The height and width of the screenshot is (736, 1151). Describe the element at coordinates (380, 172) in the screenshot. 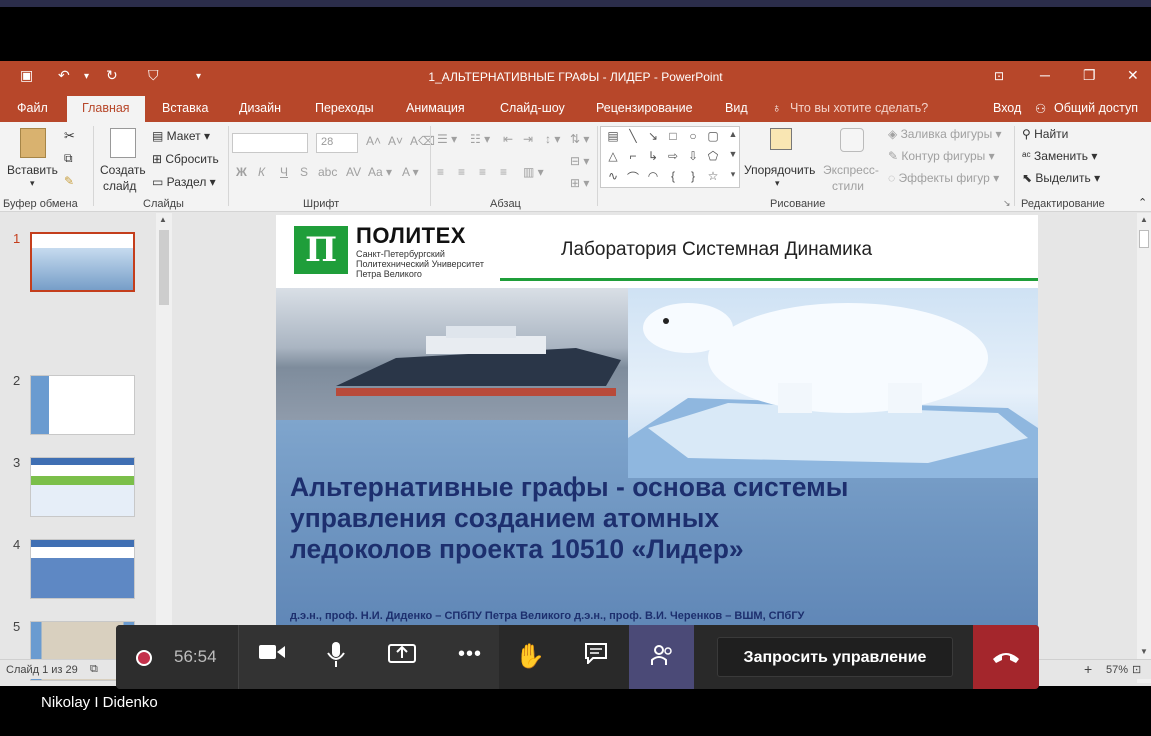

I see `change-case-icon: Aa ▾` at that location.